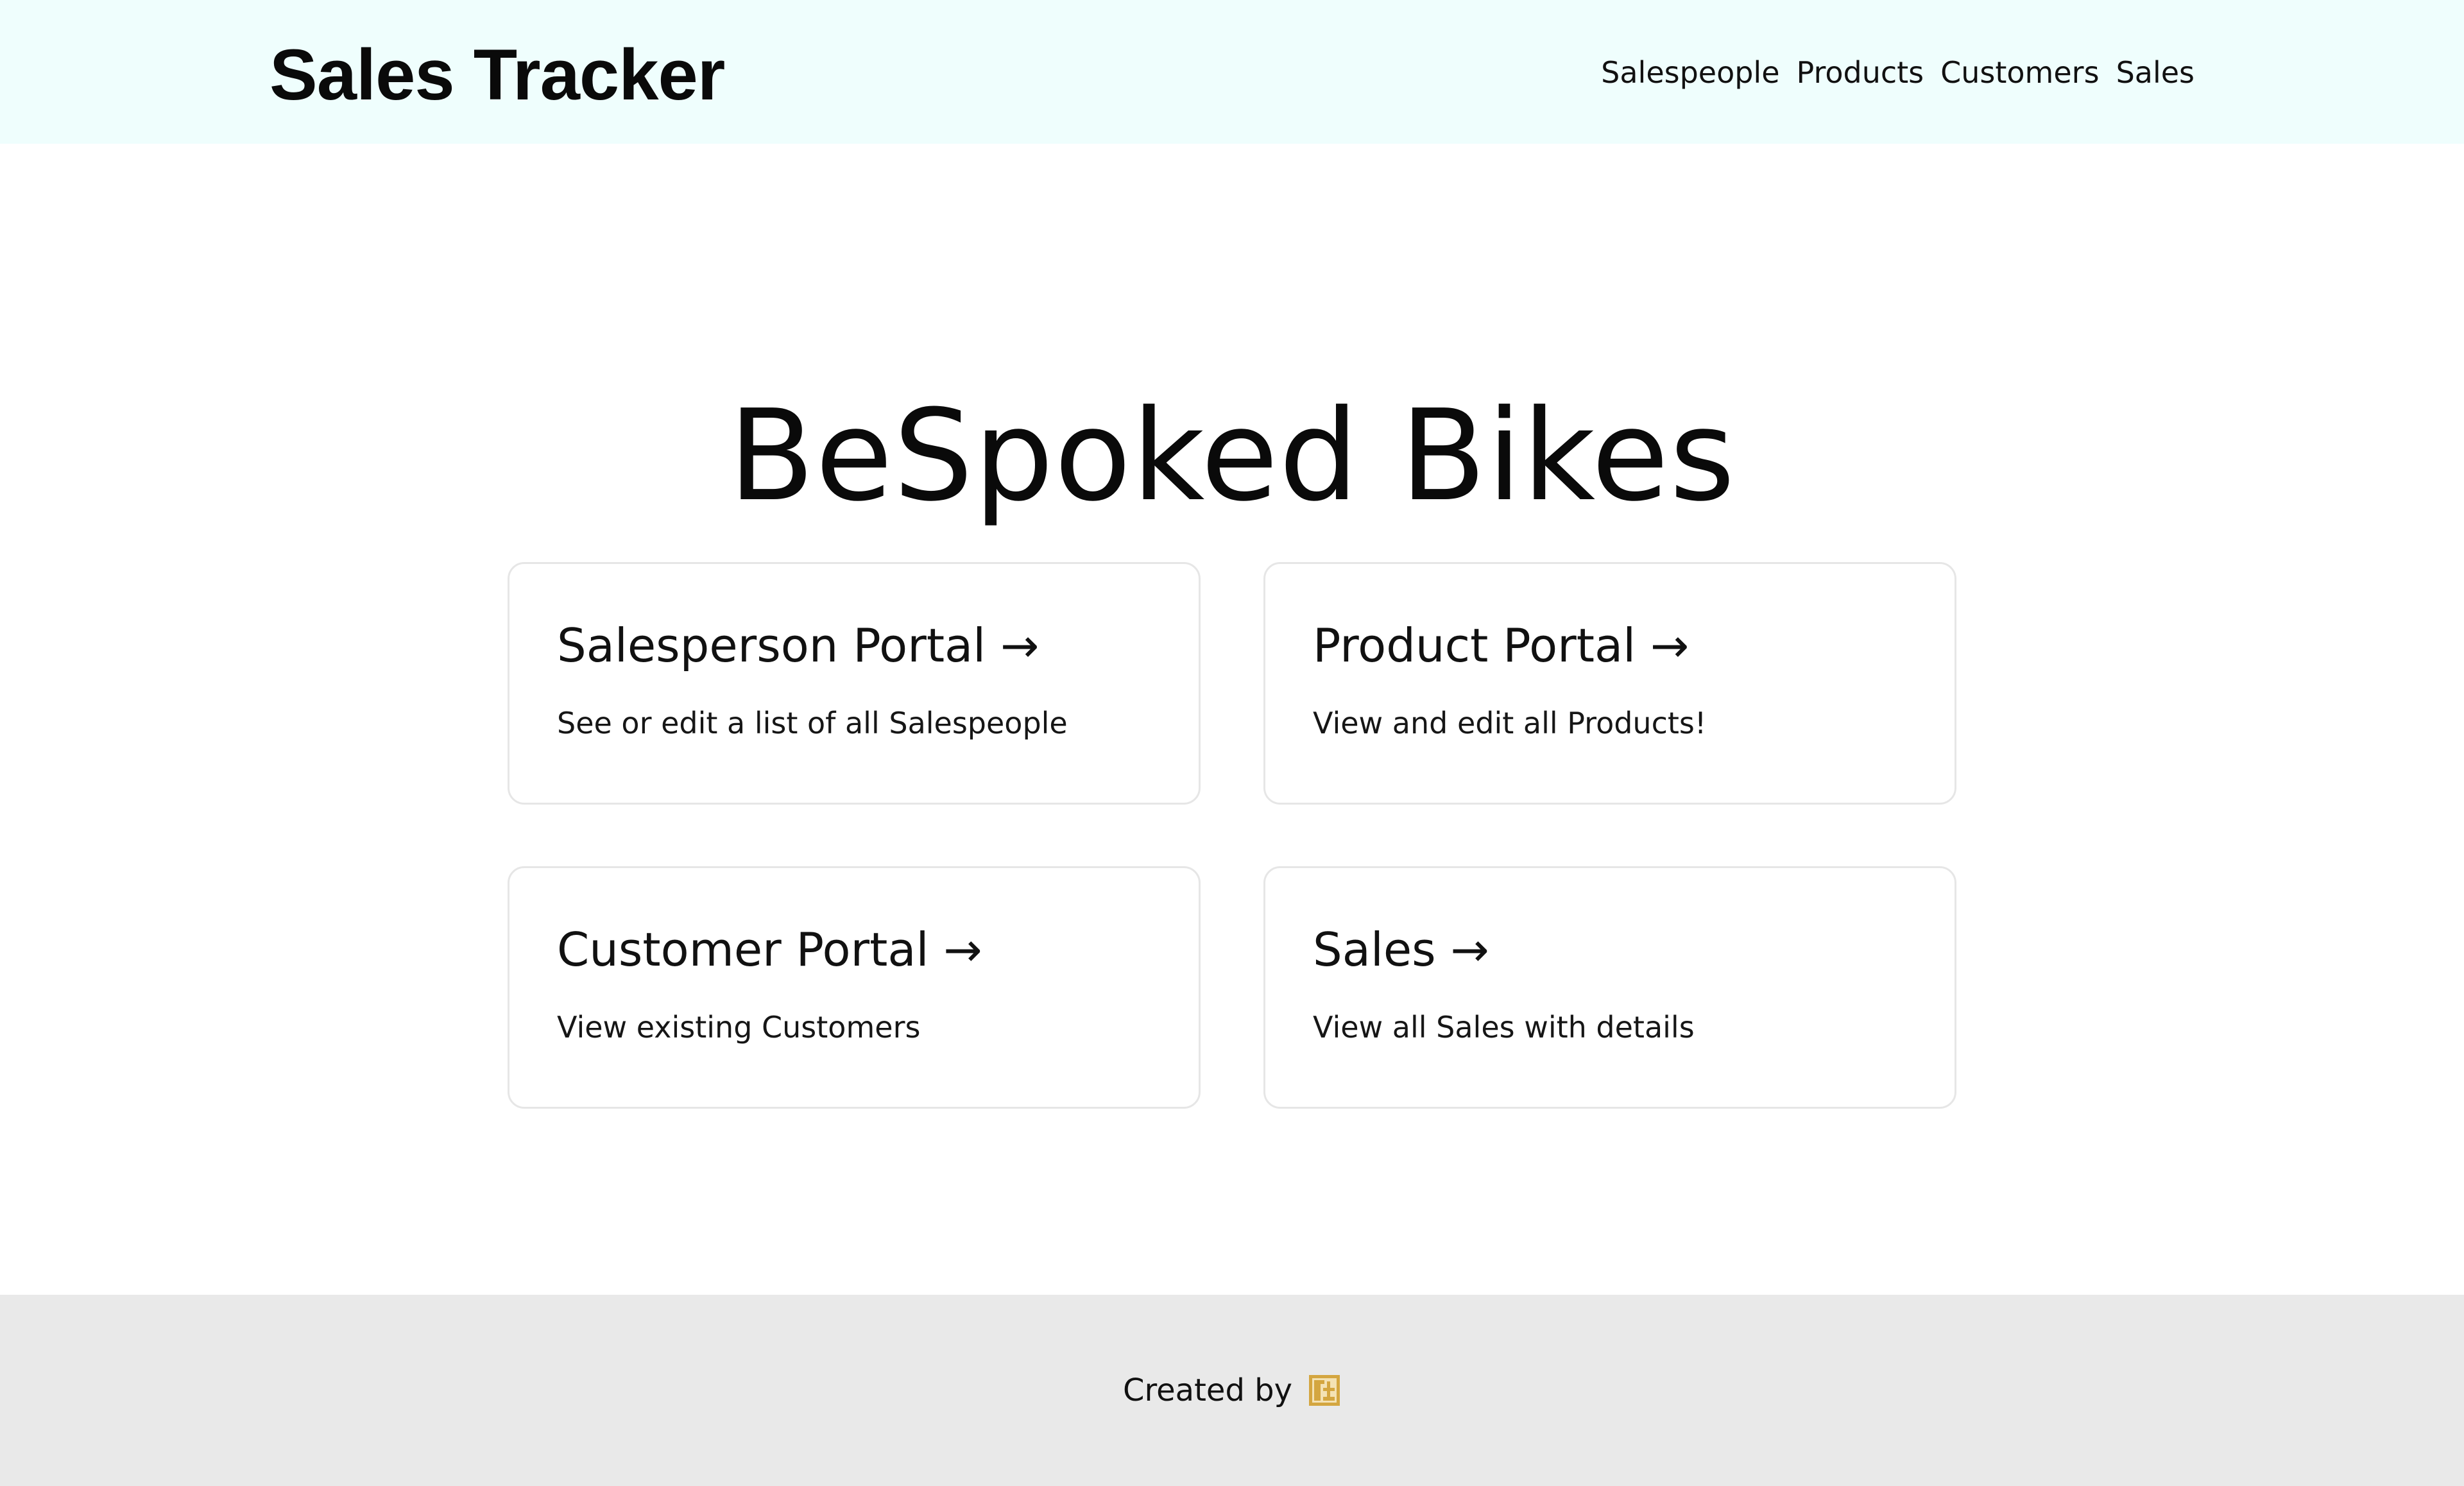 This screenshot has height=1486, width=2464. Describe the element at coordinates (1502, 645) in the screenshot. I see `card-title: Product Portal →` at that location.